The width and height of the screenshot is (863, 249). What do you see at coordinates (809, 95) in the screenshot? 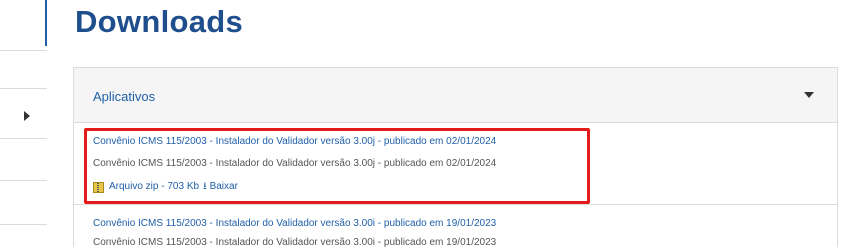
I see `caret-down-icon` at bounding box center [809, 95].